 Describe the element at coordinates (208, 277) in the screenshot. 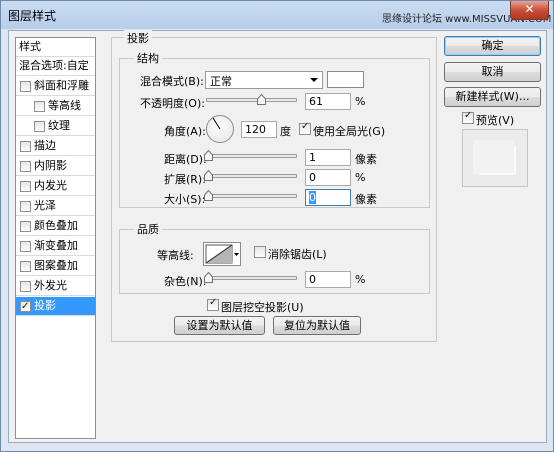

I see `noise-slider-thumb` at that location.